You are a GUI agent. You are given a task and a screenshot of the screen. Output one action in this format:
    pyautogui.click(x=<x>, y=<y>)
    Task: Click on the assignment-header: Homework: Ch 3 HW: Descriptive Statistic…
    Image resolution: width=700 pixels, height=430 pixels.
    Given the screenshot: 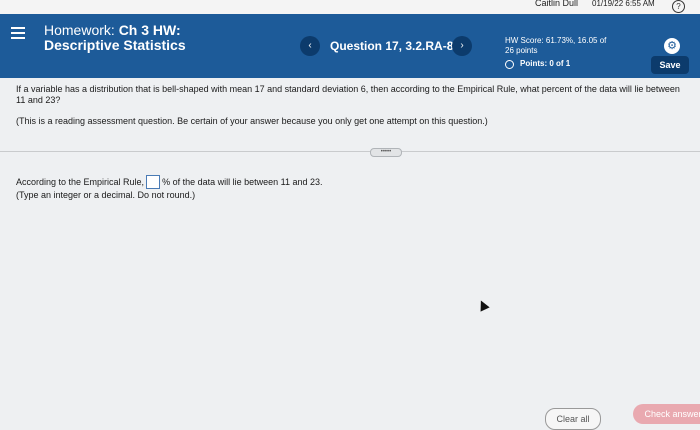 What is the action you would take?
    pyautogui.click(x=350, y=46)
    